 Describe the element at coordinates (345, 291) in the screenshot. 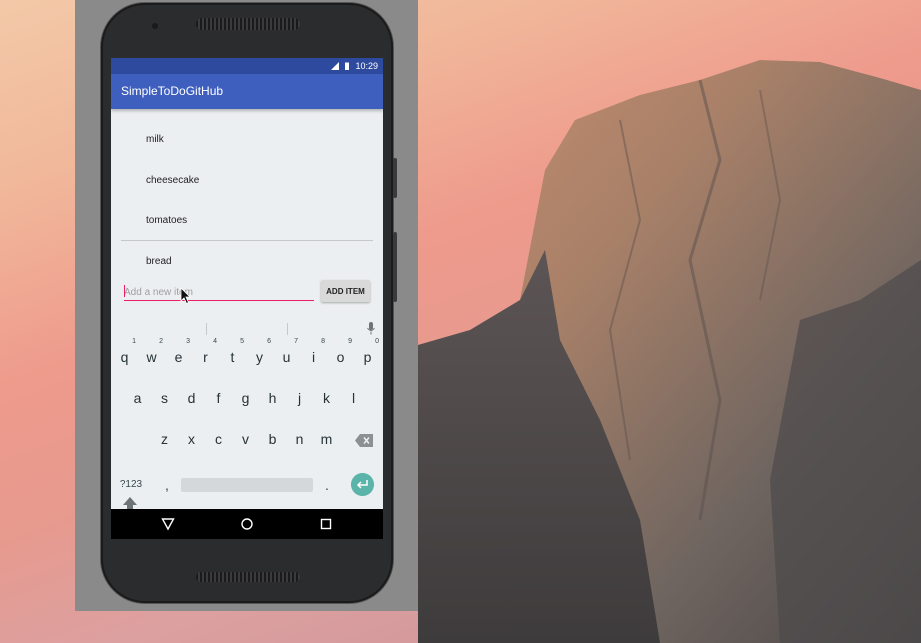

I see `add-item-button: ADD ITEM` at that location.